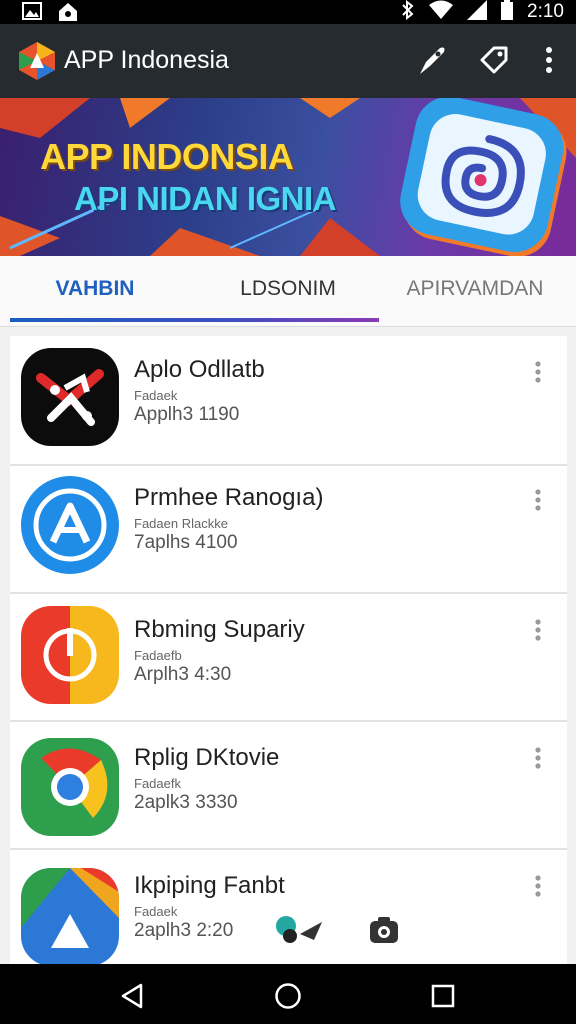  I want to click on list-item: Rbming Supariy Fadaefb Arplh3 4:30, so click(288, 657).